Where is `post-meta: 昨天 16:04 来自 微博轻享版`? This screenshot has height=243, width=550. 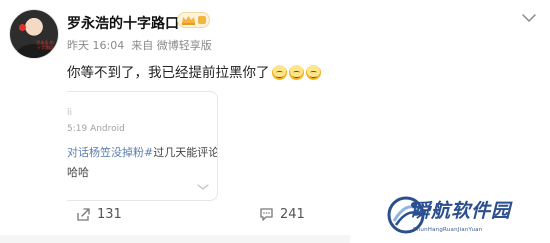 post-meta: 昨天 16:04 来自 微博轻享版 is located at coordinates (139, 45).